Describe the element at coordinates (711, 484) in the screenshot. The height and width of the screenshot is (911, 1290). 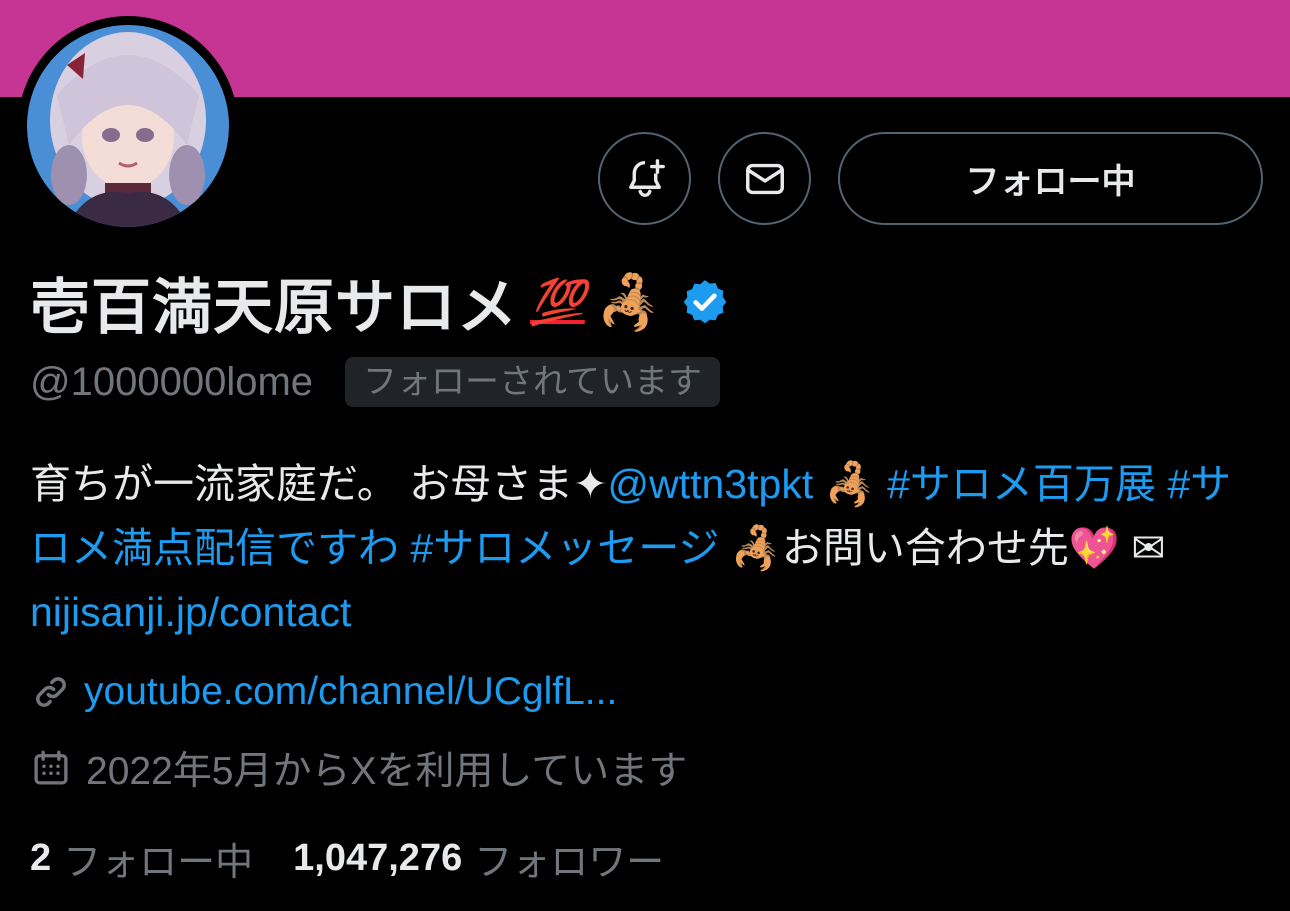
I see `bio-mention-link: @wttn3tpkt` at that location.